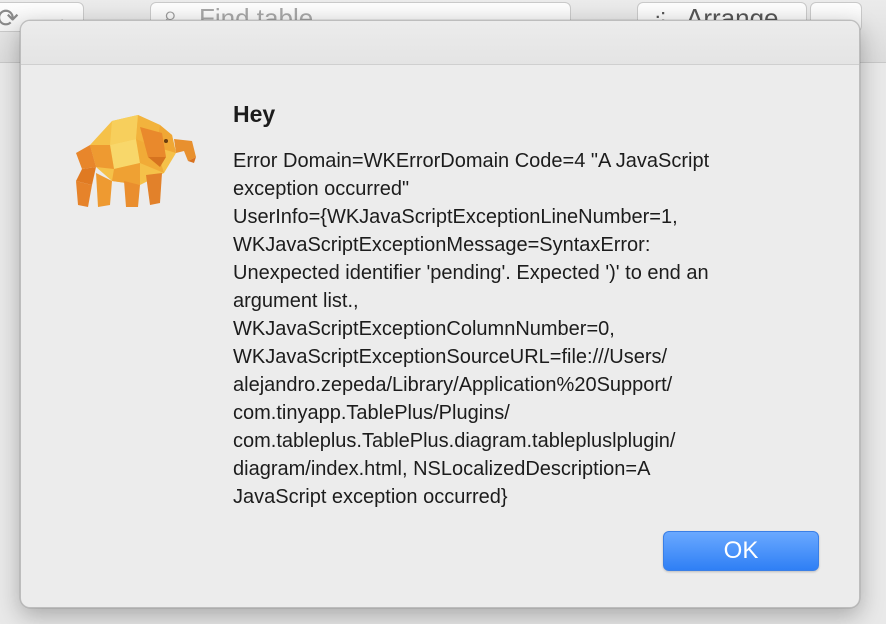  What do you see at coordinates (321, 189) in the screenshot?
I see `message-line: exception occurred"` at bounding box center [321, 189].